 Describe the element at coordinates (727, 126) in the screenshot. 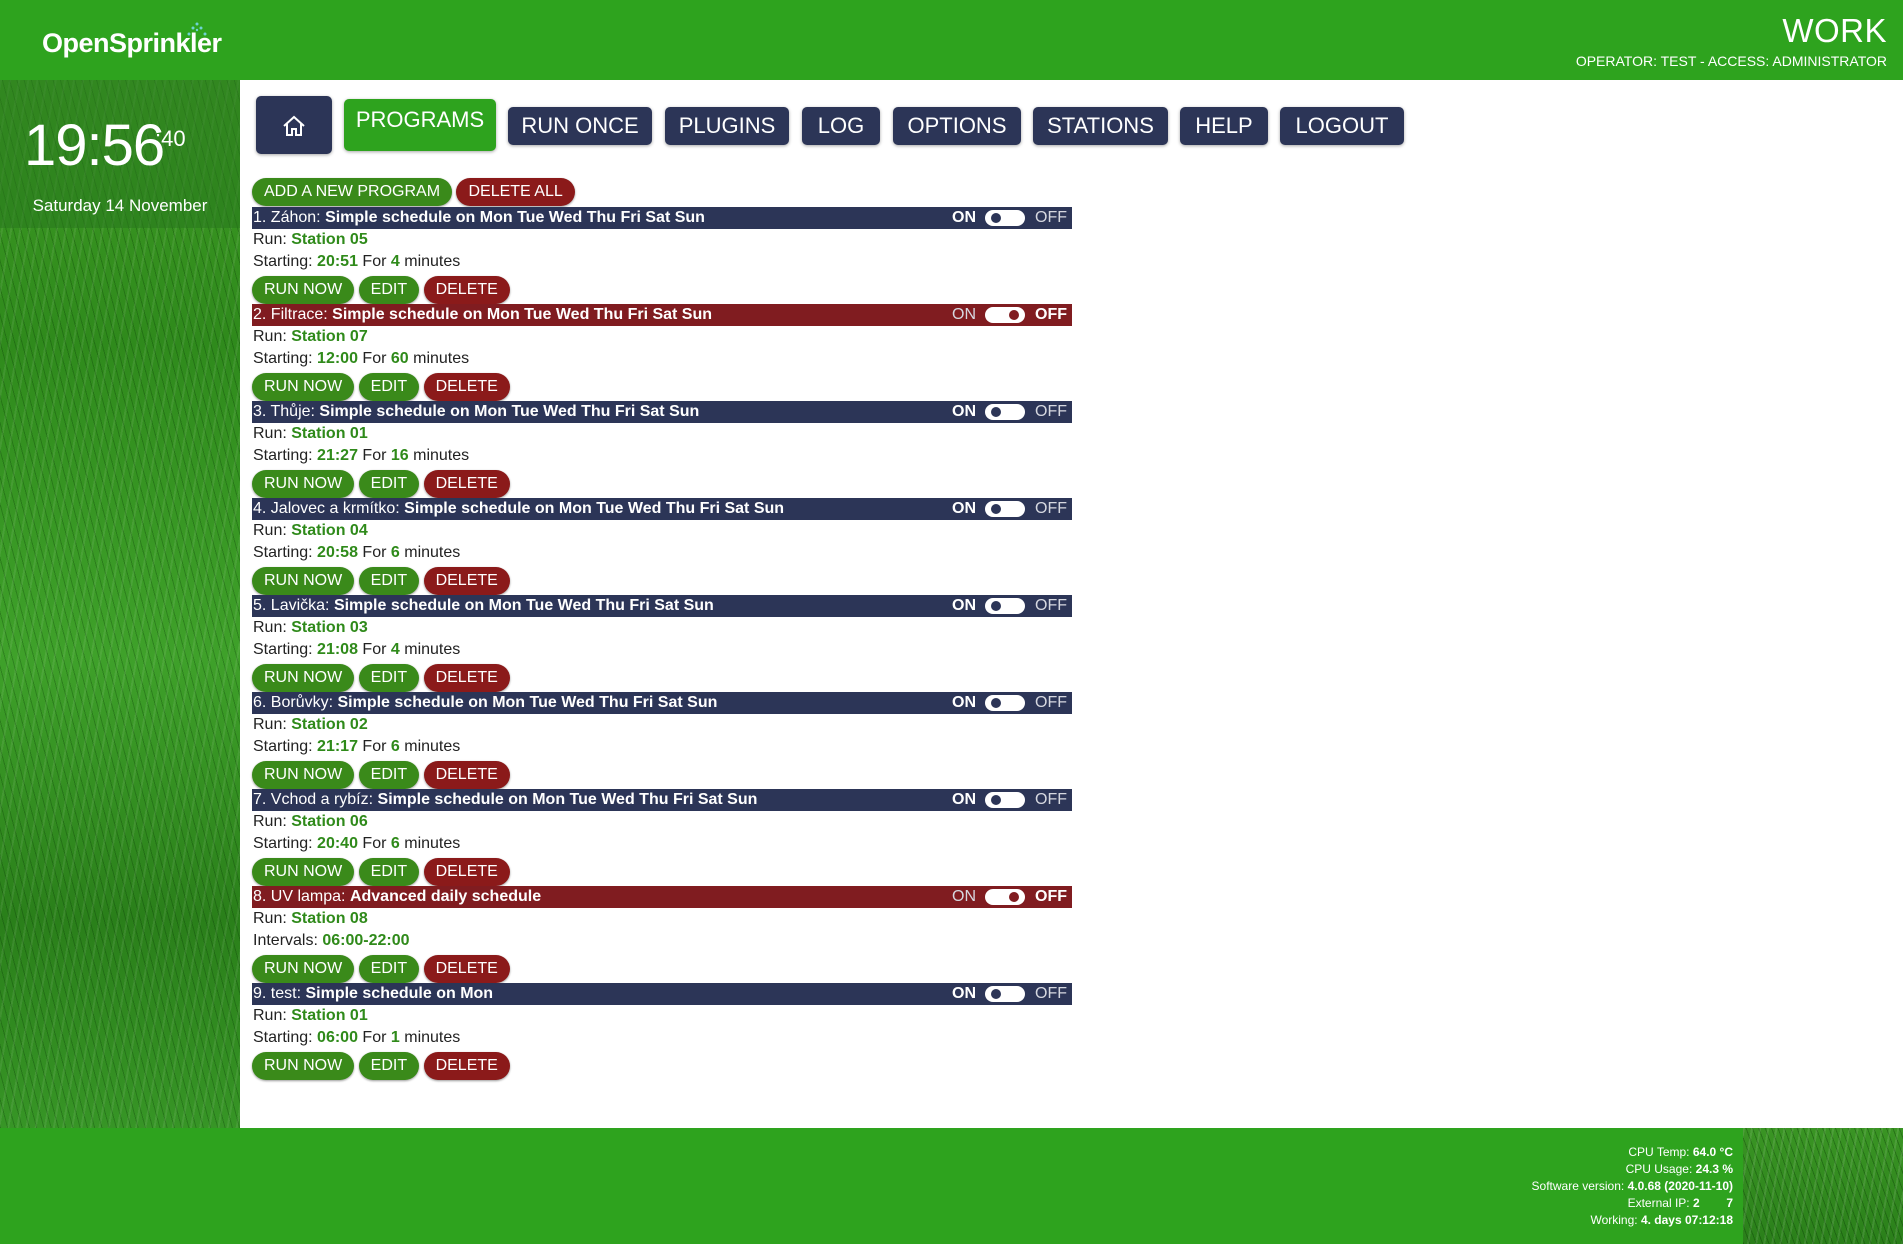

I see `nav-plugins-button: PLUGINS` at that location.